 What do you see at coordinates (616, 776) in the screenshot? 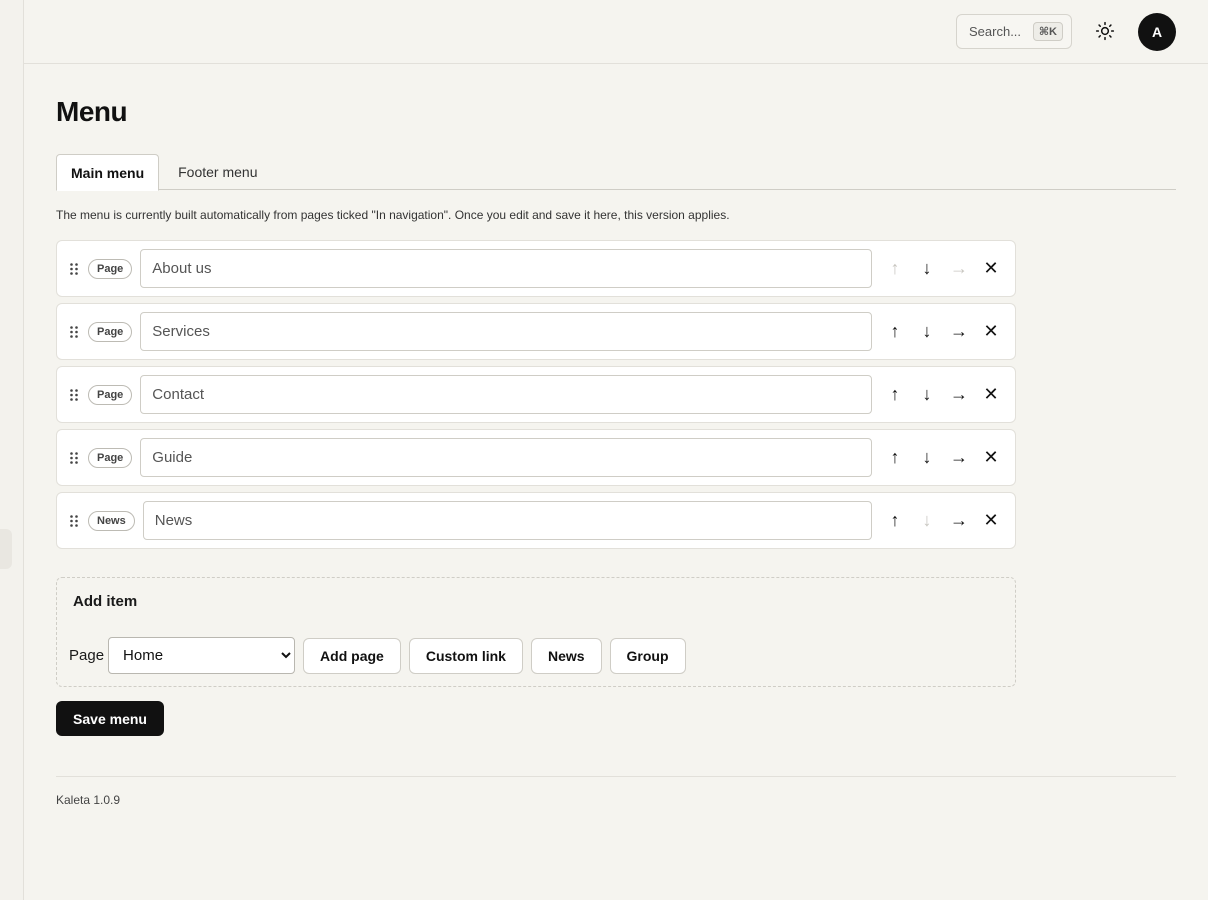
I see `footer-divider` at bounding box center [616, 776].